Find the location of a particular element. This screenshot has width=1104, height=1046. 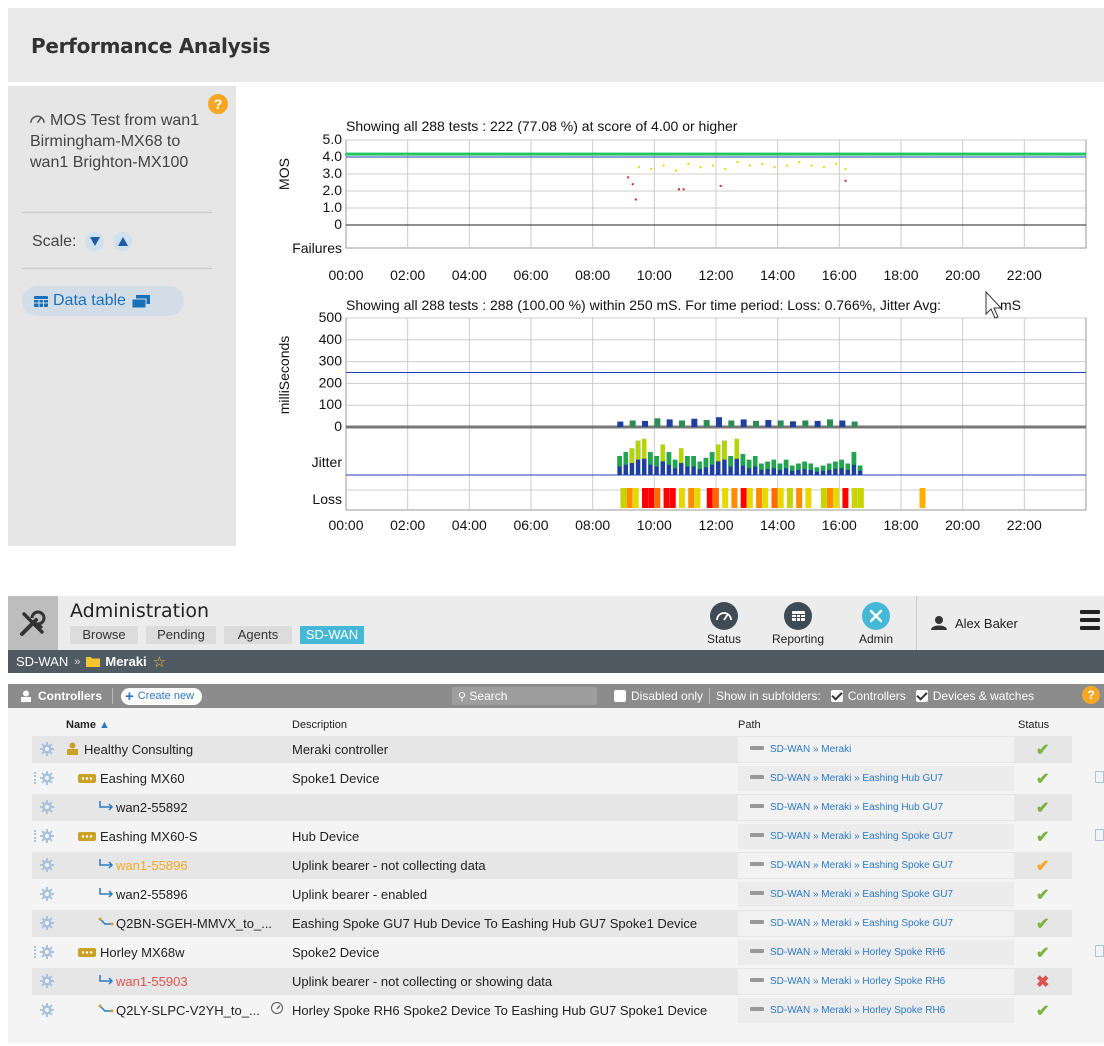

latency-x-tick: 16:00 is located at coordinates (839, 525).